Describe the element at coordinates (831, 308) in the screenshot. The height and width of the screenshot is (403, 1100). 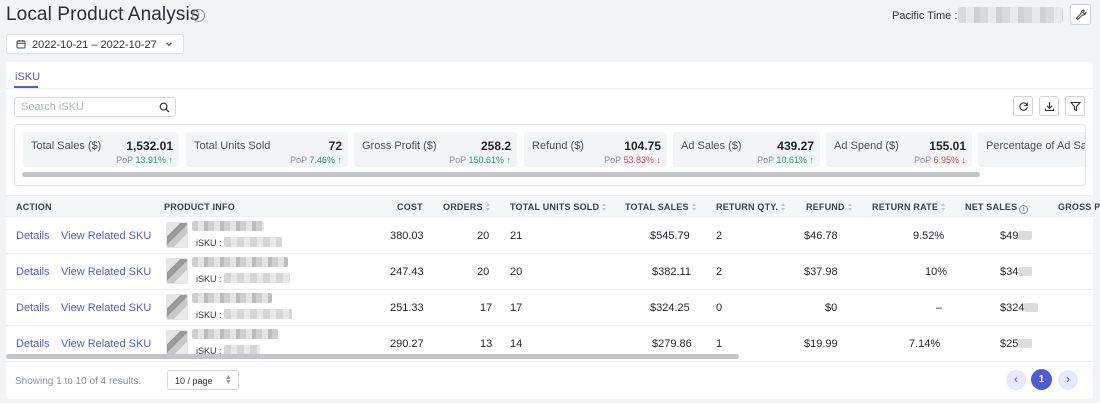
I see `refund-cell: $0` at that location.